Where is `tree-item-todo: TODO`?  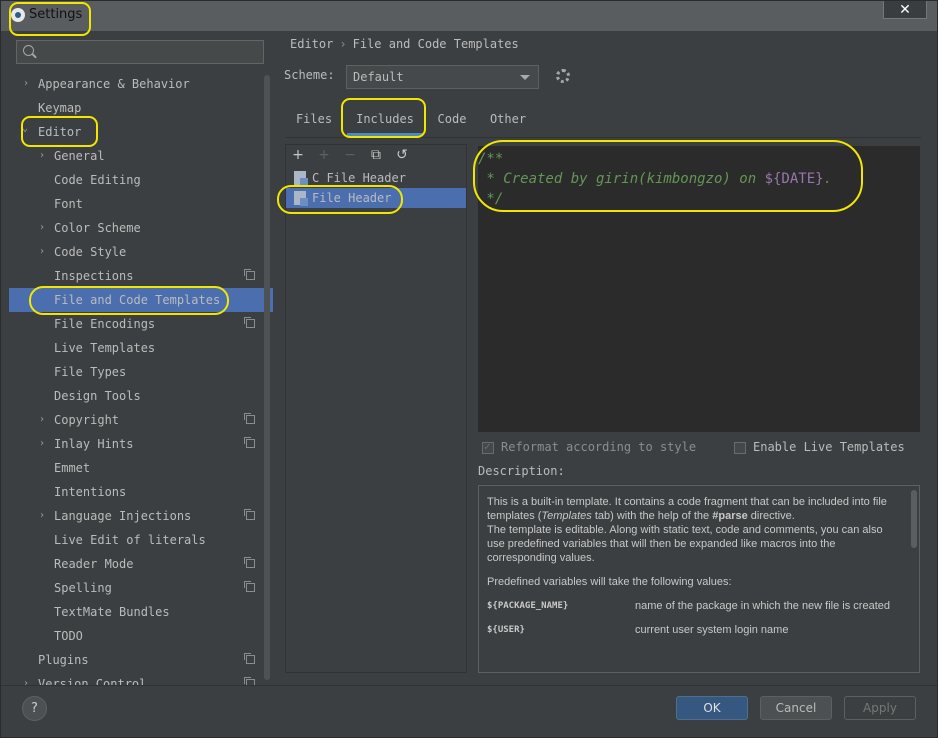 tree-item-todo: TODO is located at coordinates (141, 636).